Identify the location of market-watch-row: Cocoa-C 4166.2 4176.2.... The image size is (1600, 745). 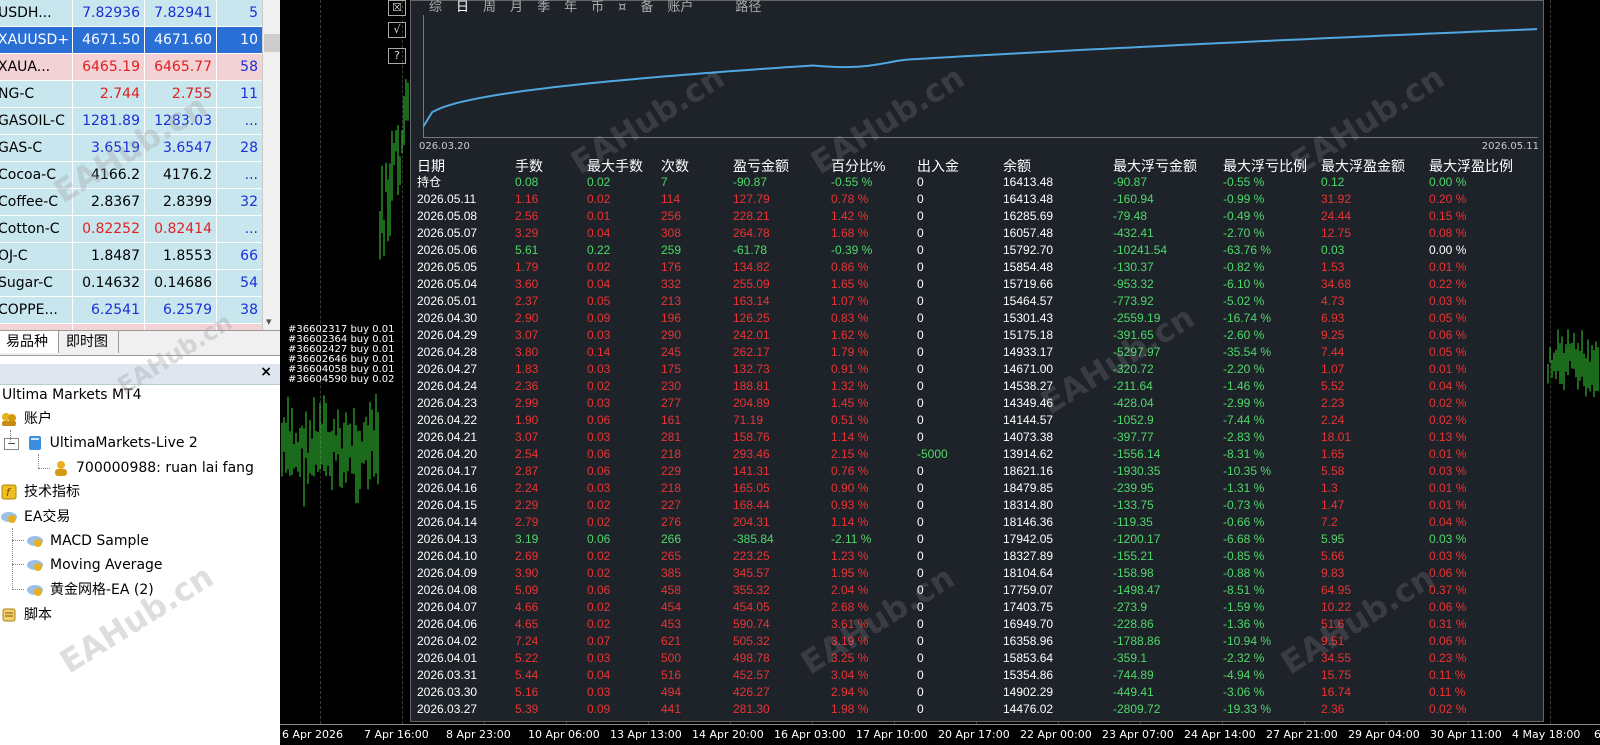
(131, 175).